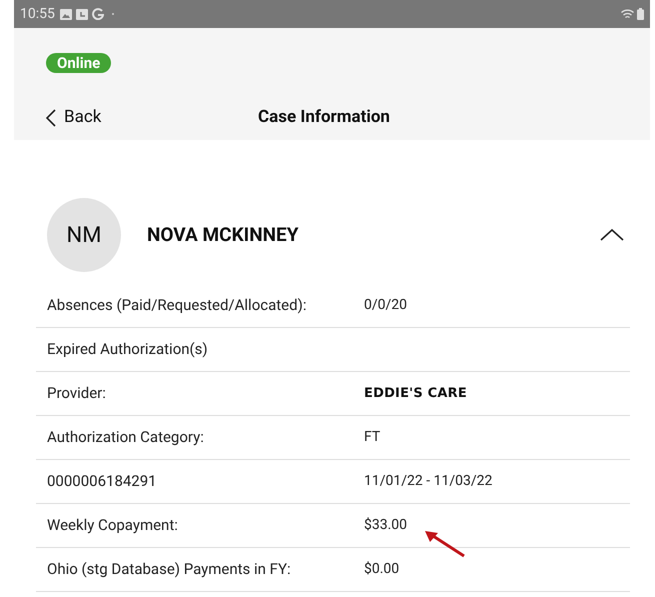 The width and height of the screenshot is (655, 597). I want to click on row-value: $0.00, so click(382, 569).